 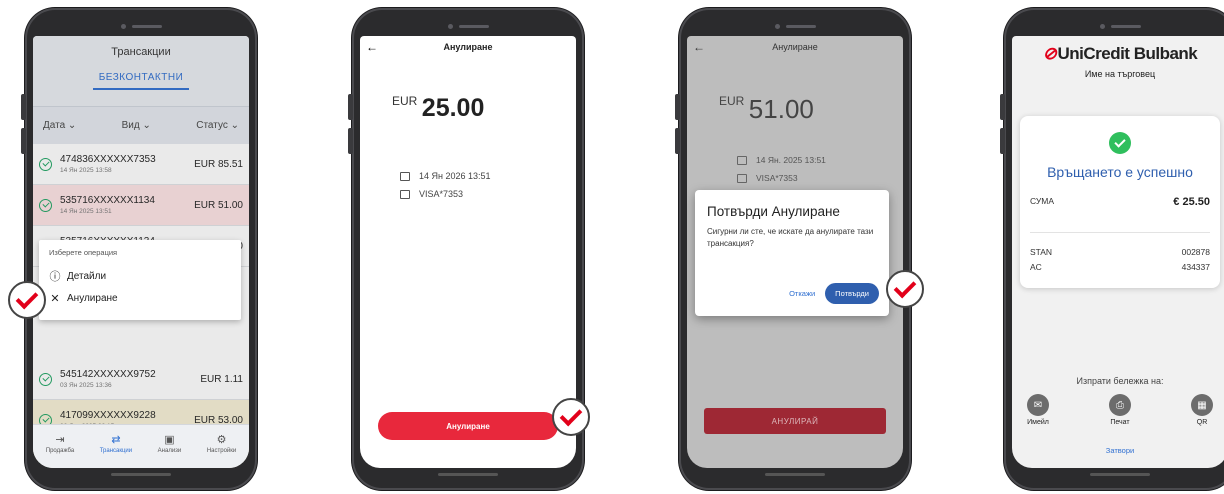 I want to click on dialog-actions: Откажи Потвърди, so click(x=834, y=293).